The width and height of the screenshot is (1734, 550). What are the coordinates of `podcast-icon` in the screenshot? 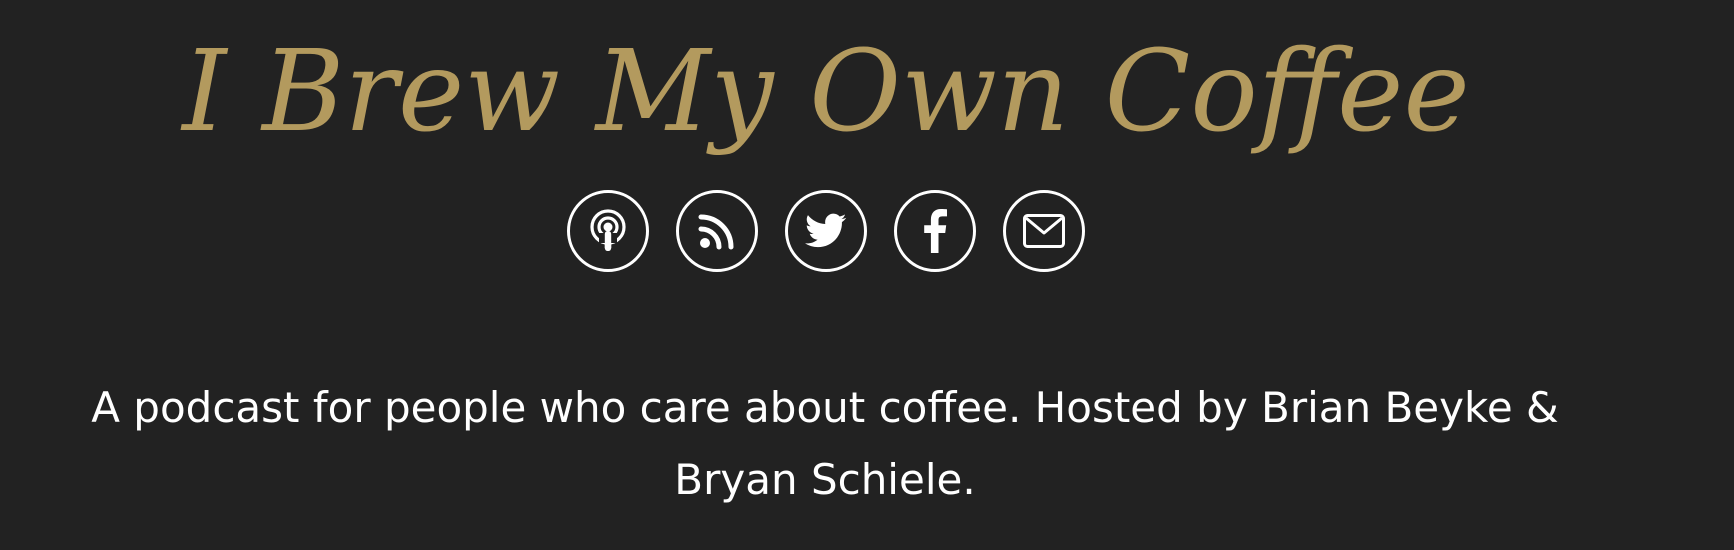 It's located at (608, 230).